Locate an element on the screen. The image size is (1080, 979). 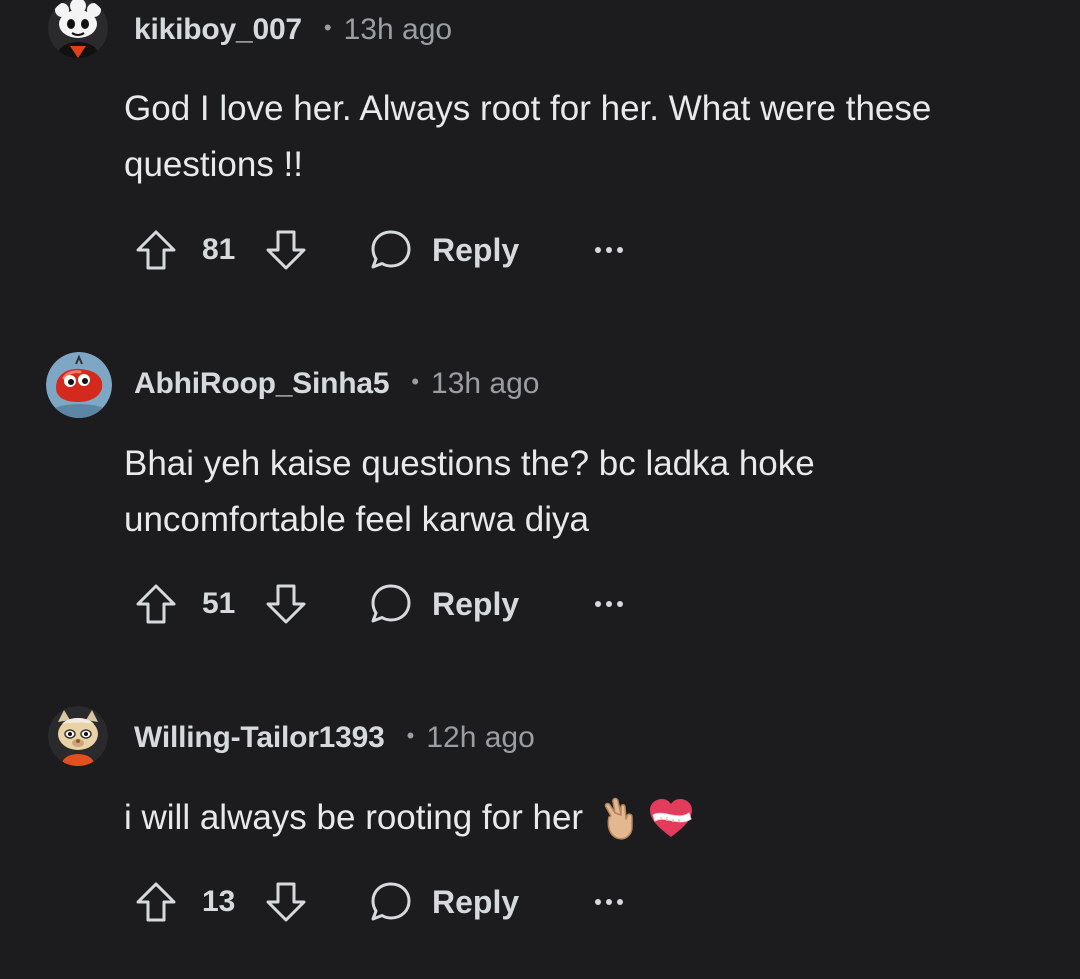
comment-actions: 51 Reply is located at coordinates (394, 604).